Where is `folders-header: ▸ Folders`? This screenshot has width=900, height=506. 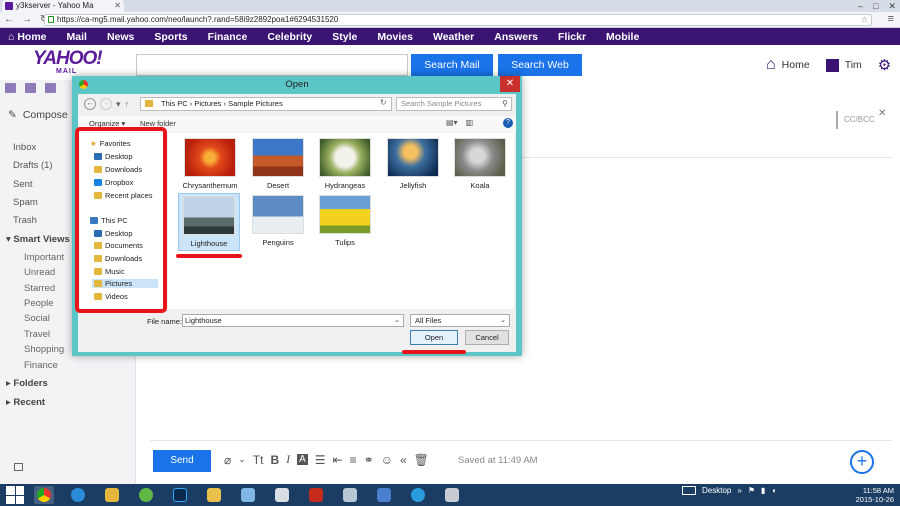 folders-header: ▸ Folders is located at coordinates (27, 383).